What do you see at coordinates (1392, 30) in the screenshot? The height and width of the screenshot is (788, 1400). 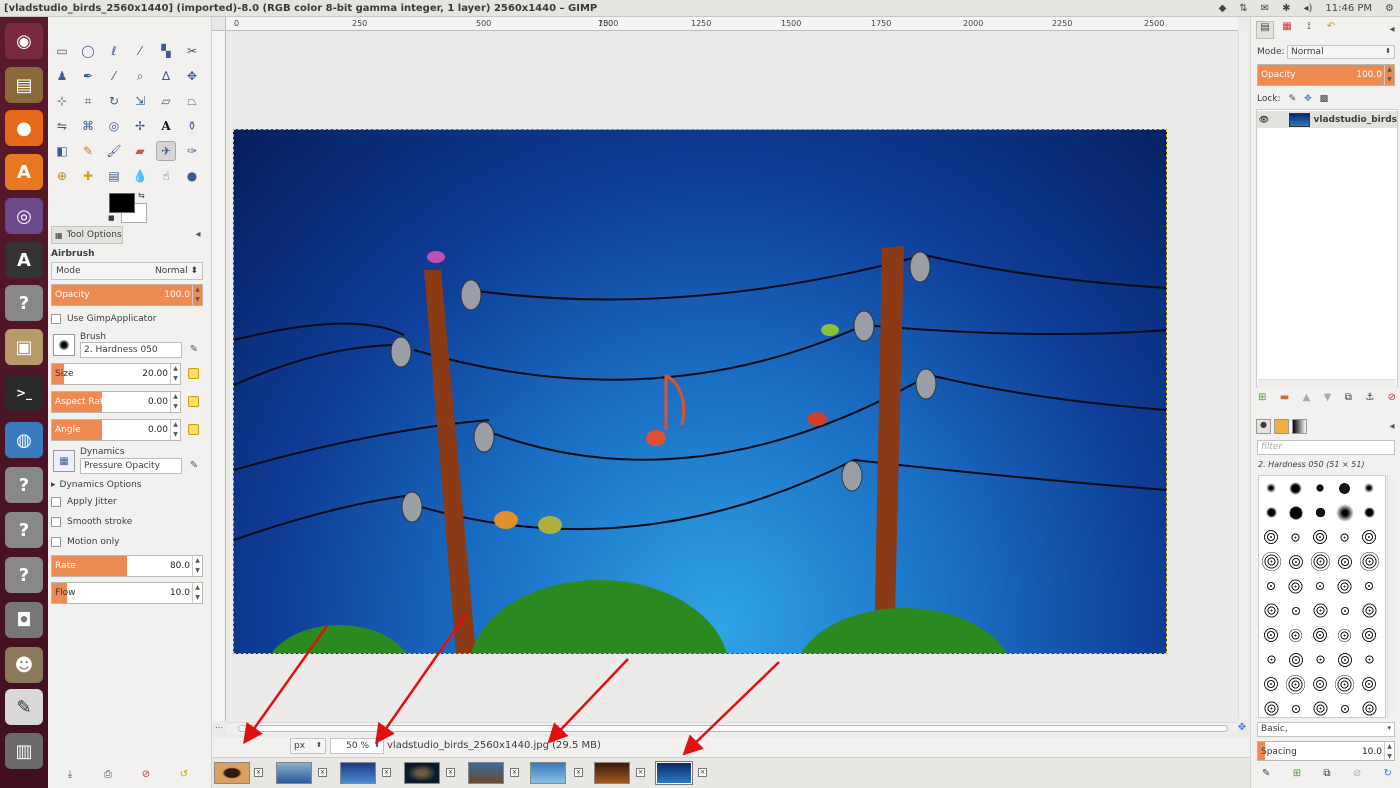 I see `dock-menu-icon: ◂` at bounding box center [1392, 30].